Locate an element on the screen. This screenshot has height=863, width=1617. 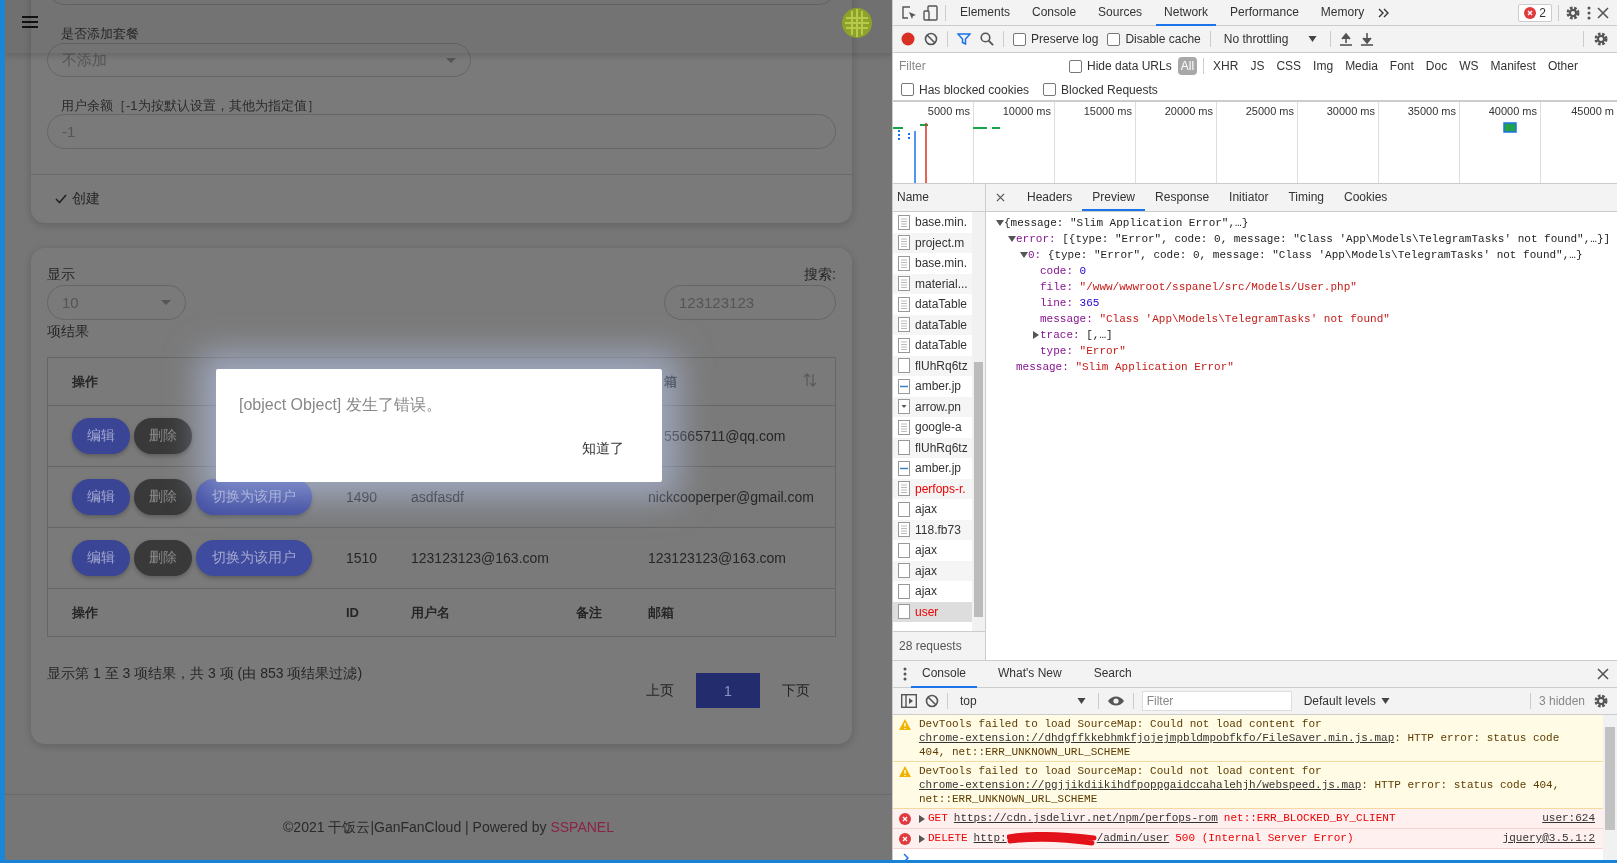
download-icon is located at coordinates (1367, 39).